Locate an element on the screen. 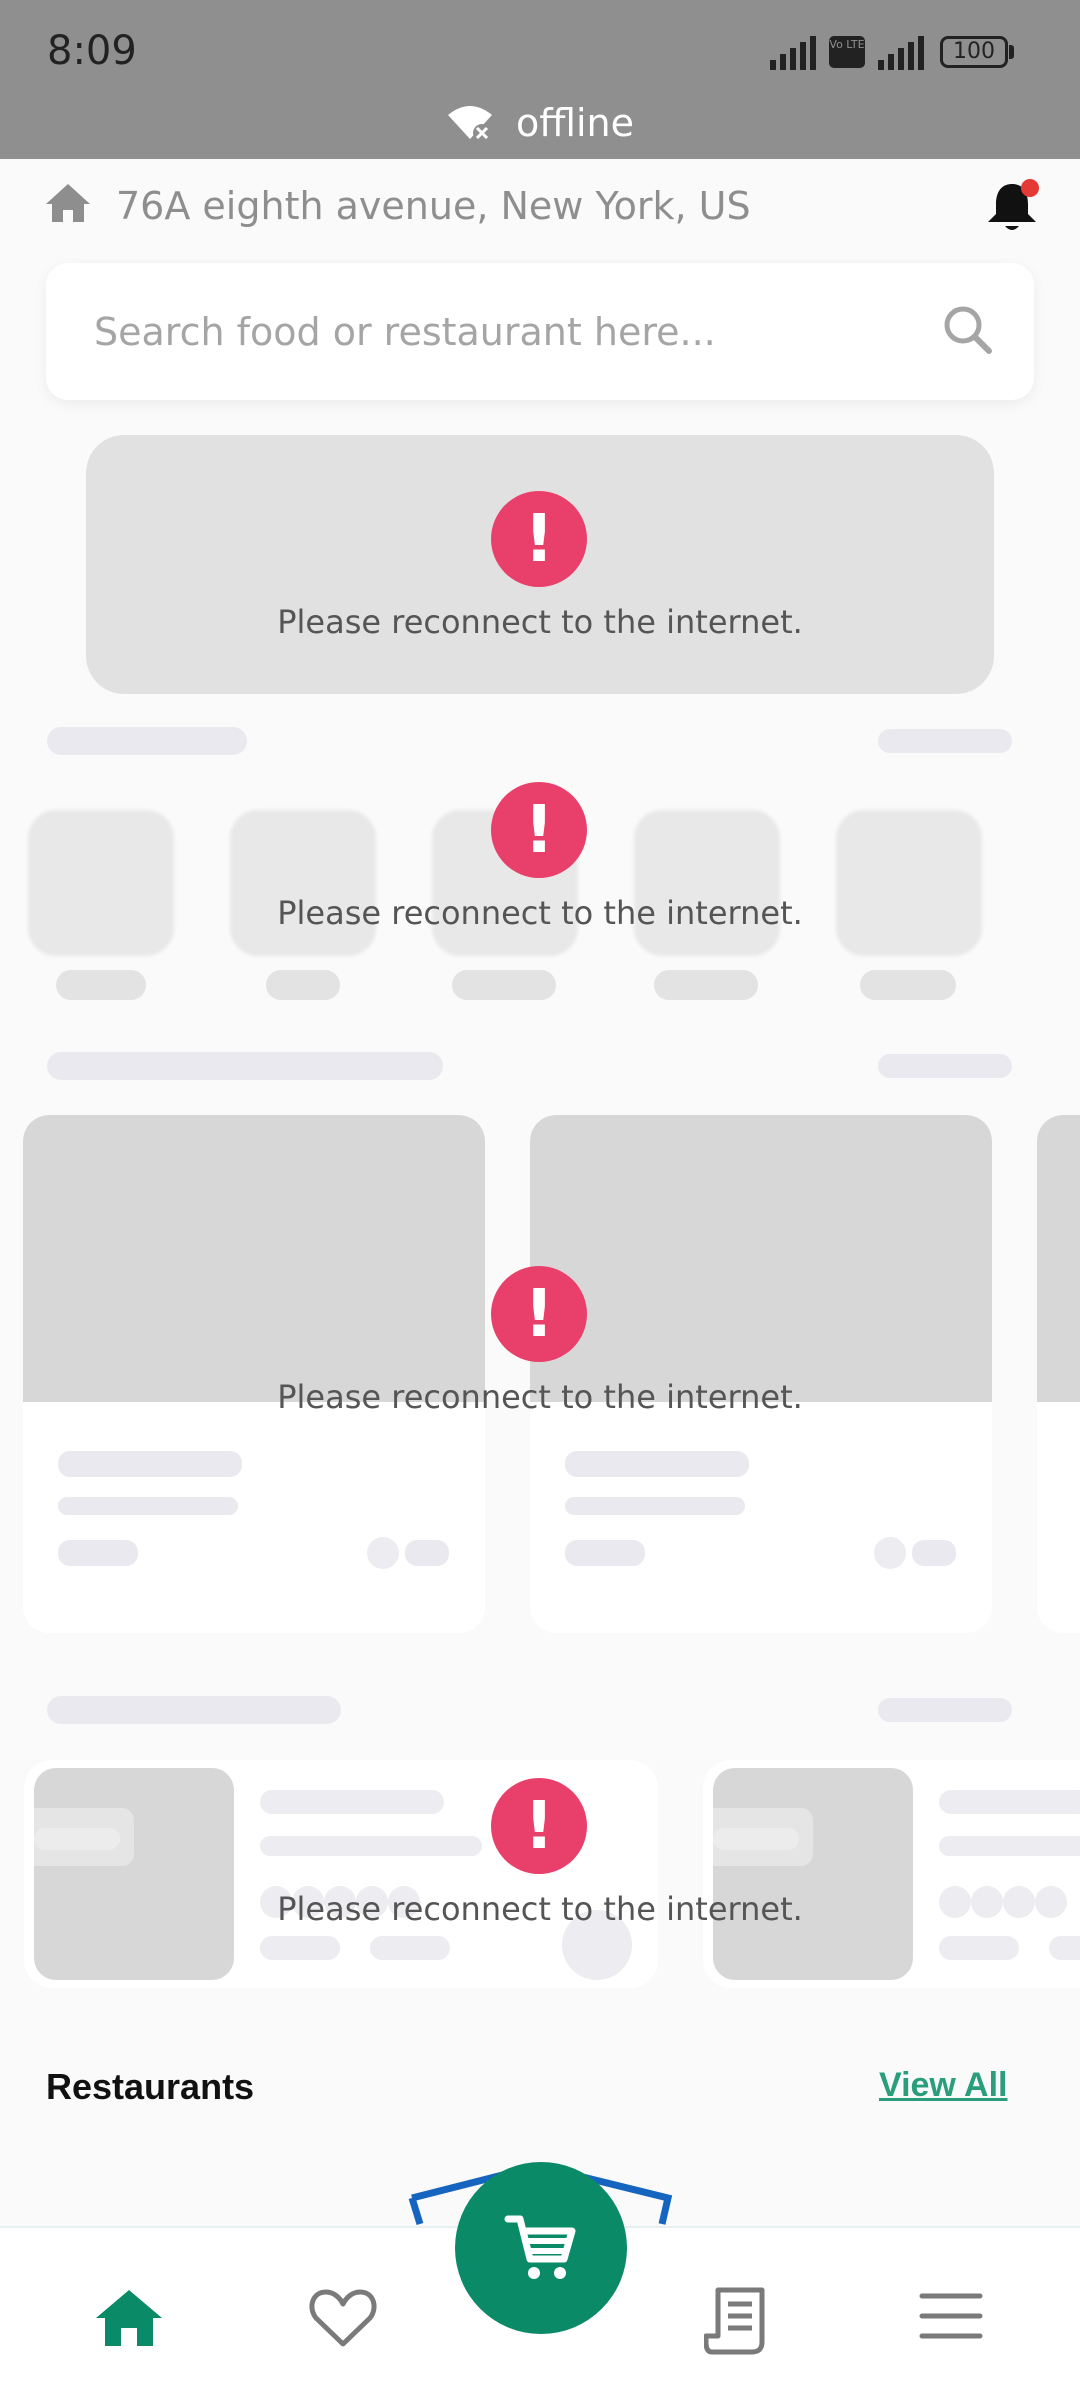  wifi-off-icon is located at coordinates (469, 124).